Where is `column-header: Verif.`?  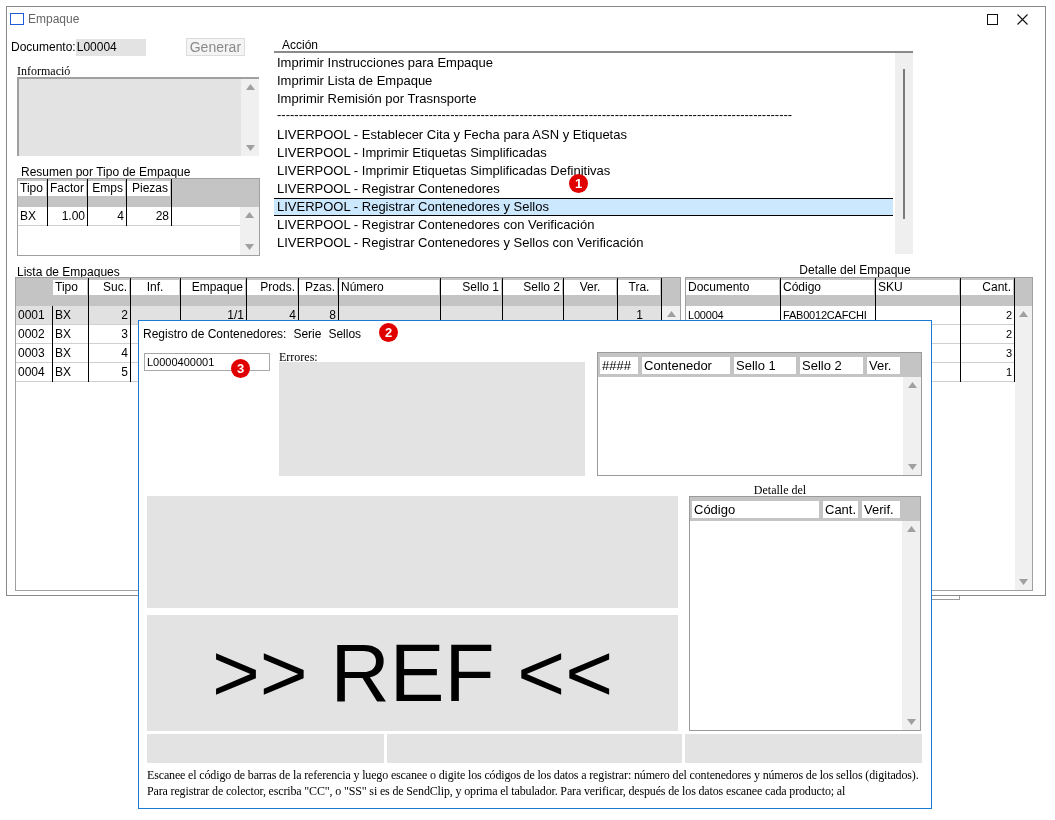 column-header: Verif. is located at coordinates (881, 509).